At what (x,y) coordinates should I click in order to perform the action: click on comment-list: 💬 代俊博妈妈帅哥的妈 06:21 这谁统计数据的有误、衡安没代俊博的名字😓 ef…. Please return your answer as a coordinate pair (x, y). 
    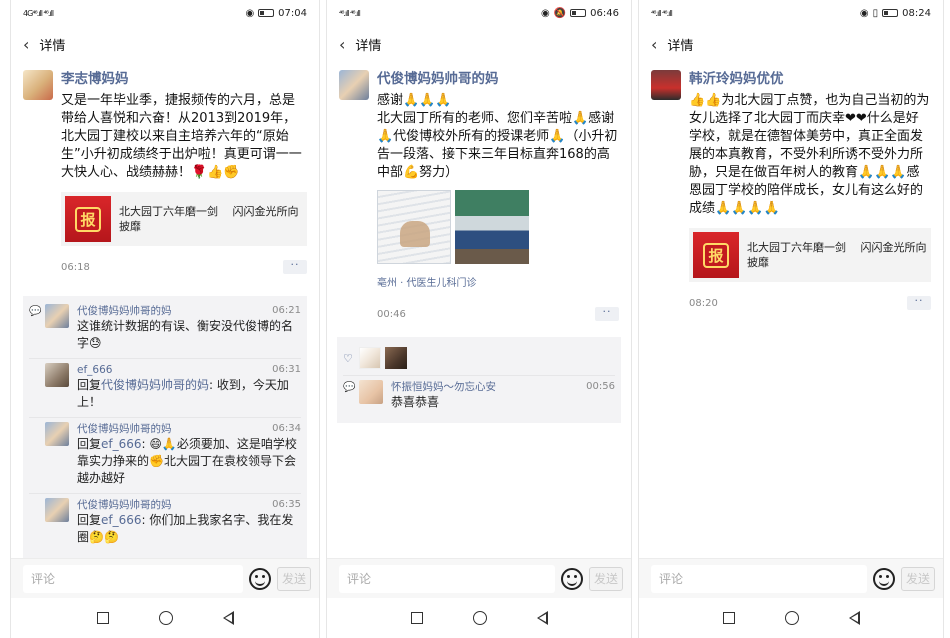
    Looking at the image, I should click on (165, 427).